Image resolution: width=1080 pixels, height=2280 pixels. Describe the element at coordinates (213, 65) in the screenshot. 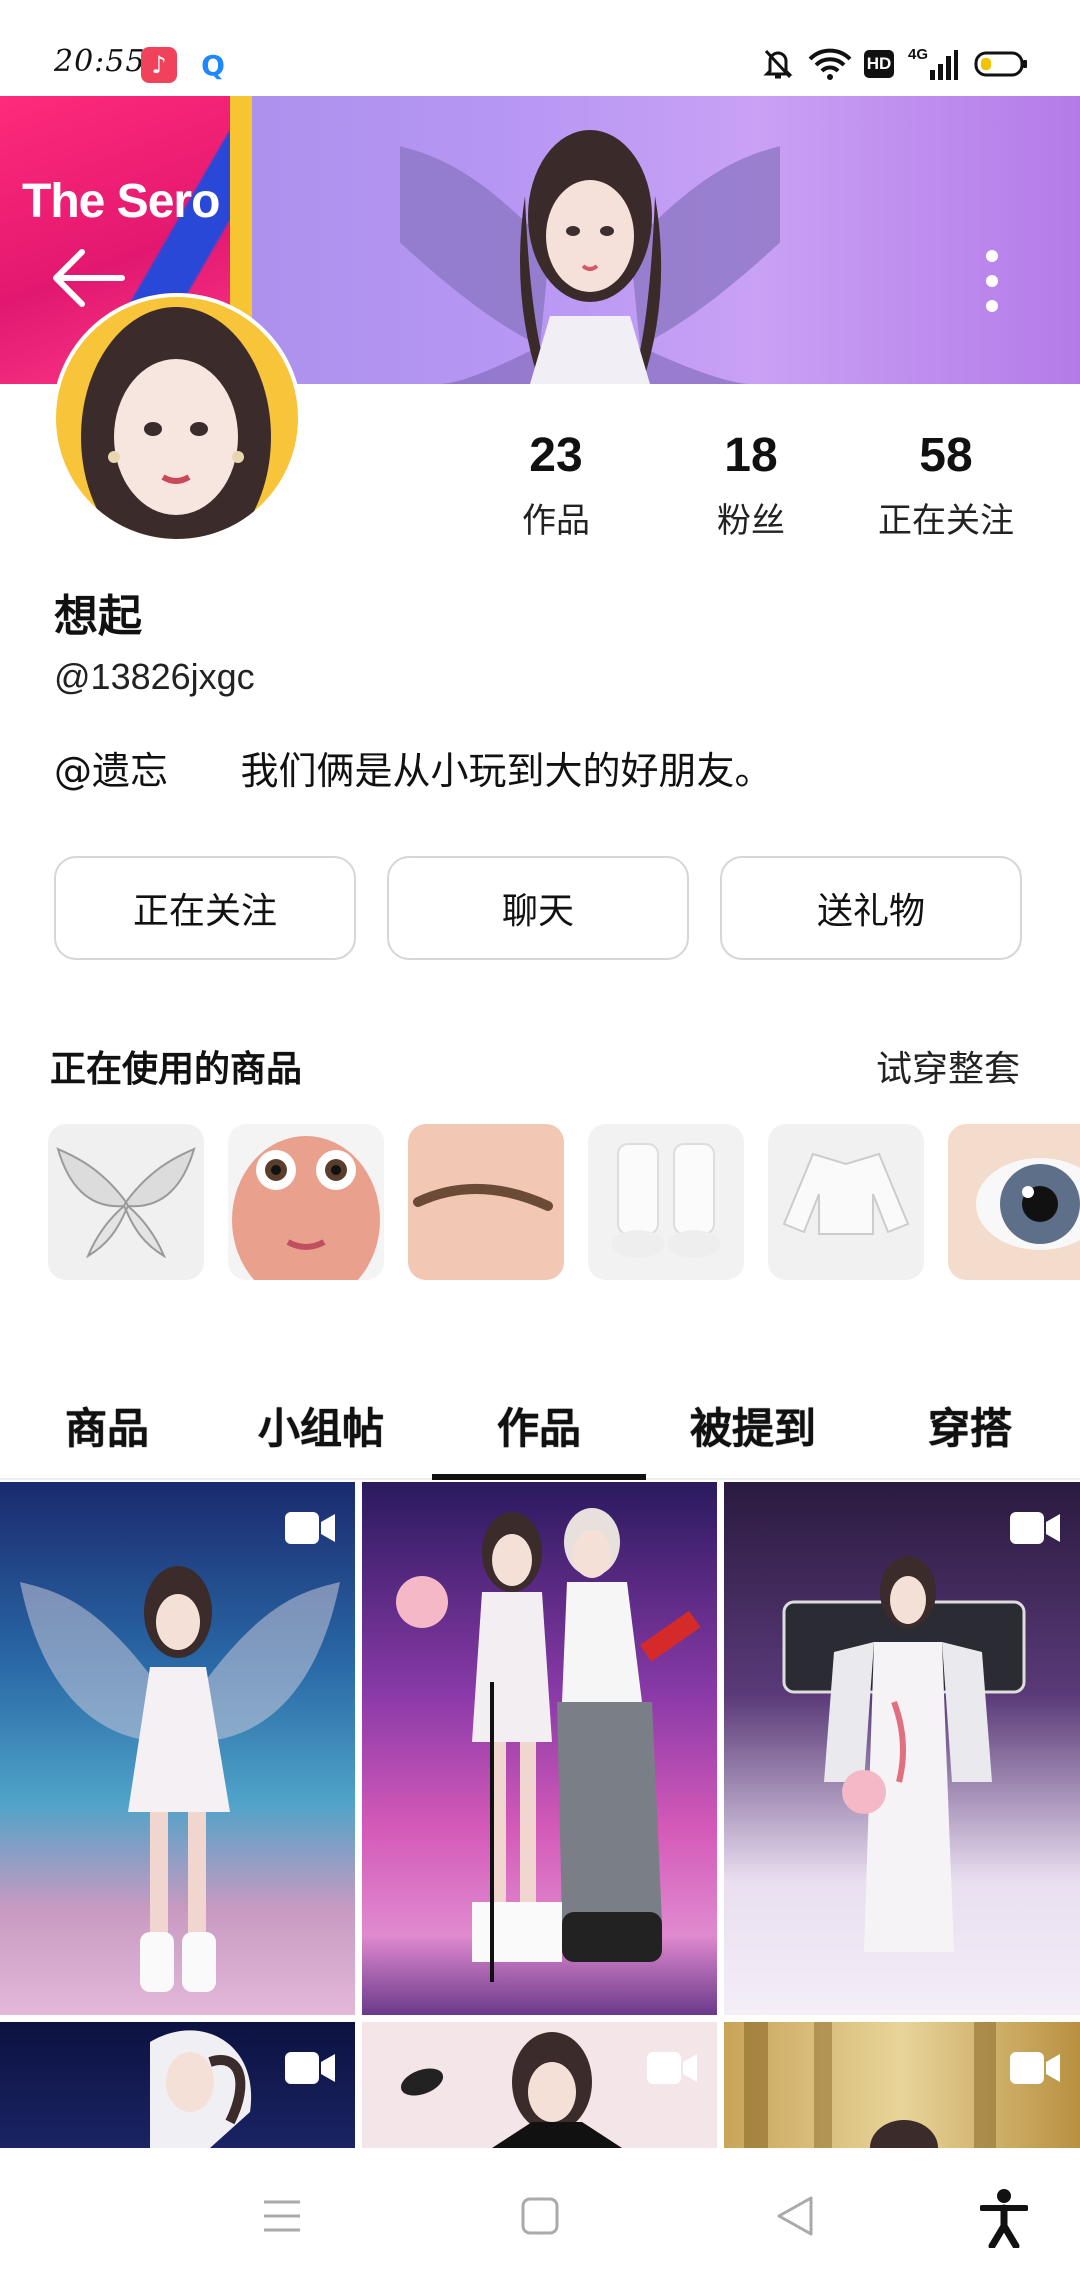

I see `search-app-icon: Q` at that location.